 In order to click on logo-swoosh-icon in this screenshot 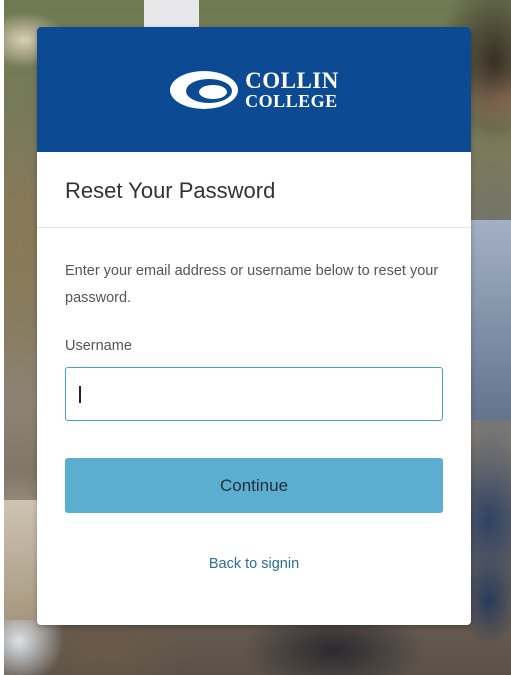, I will do `click(204, 89)`.